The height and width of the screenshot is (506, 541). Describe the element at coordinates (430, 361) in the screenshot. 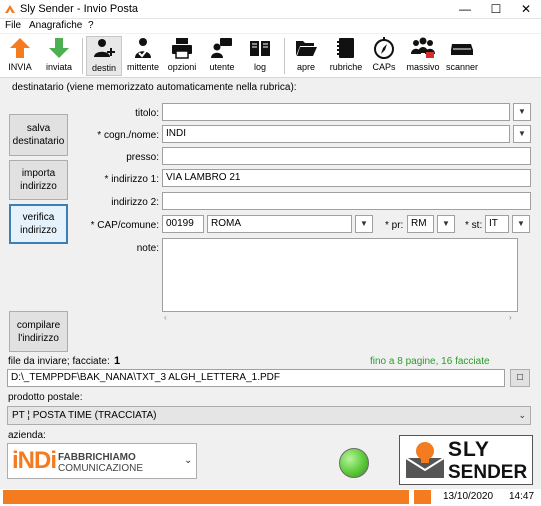

I see `file-limit-info: fino a 8 pagine, 16 facciate` at that location.